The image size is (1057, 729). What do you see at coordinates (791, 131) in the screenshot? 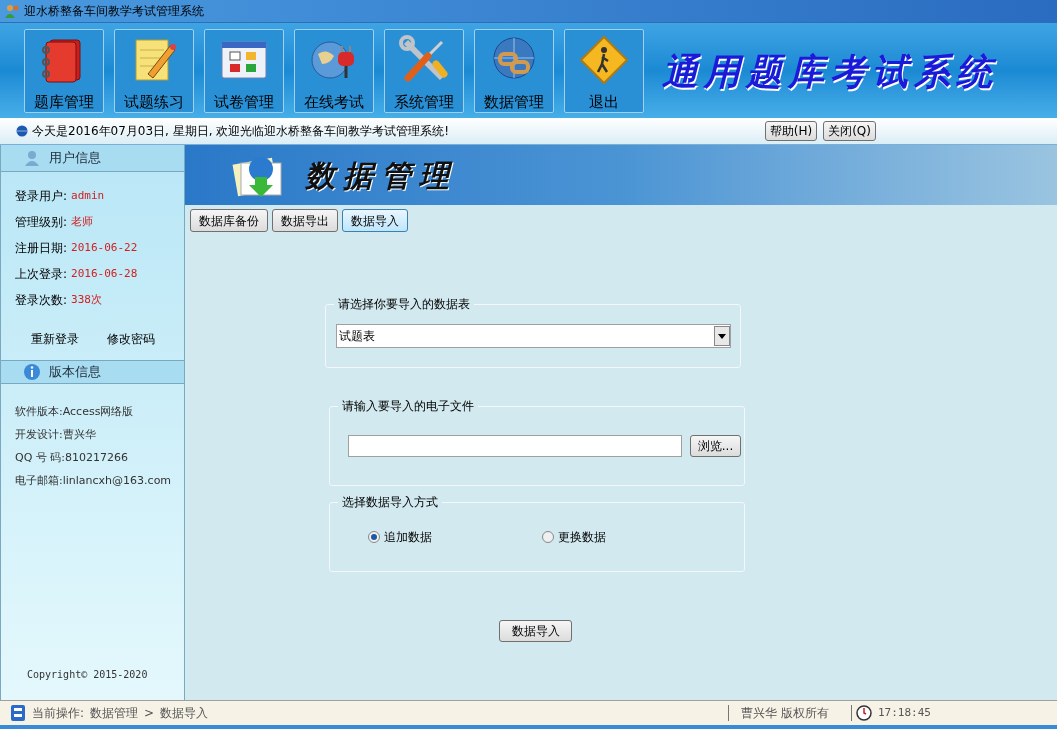
I see `header-button: 帮助(H)` at bounding box center [791, 131].